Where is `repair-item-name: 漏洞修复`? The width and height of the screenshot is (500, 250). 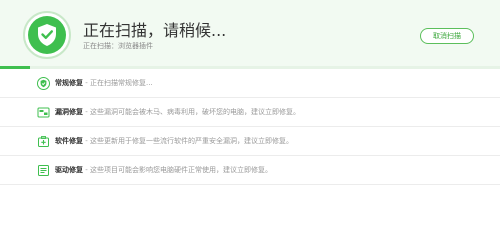
repair-item-name: 漏洞修复 is located at coordinates (69, 112).